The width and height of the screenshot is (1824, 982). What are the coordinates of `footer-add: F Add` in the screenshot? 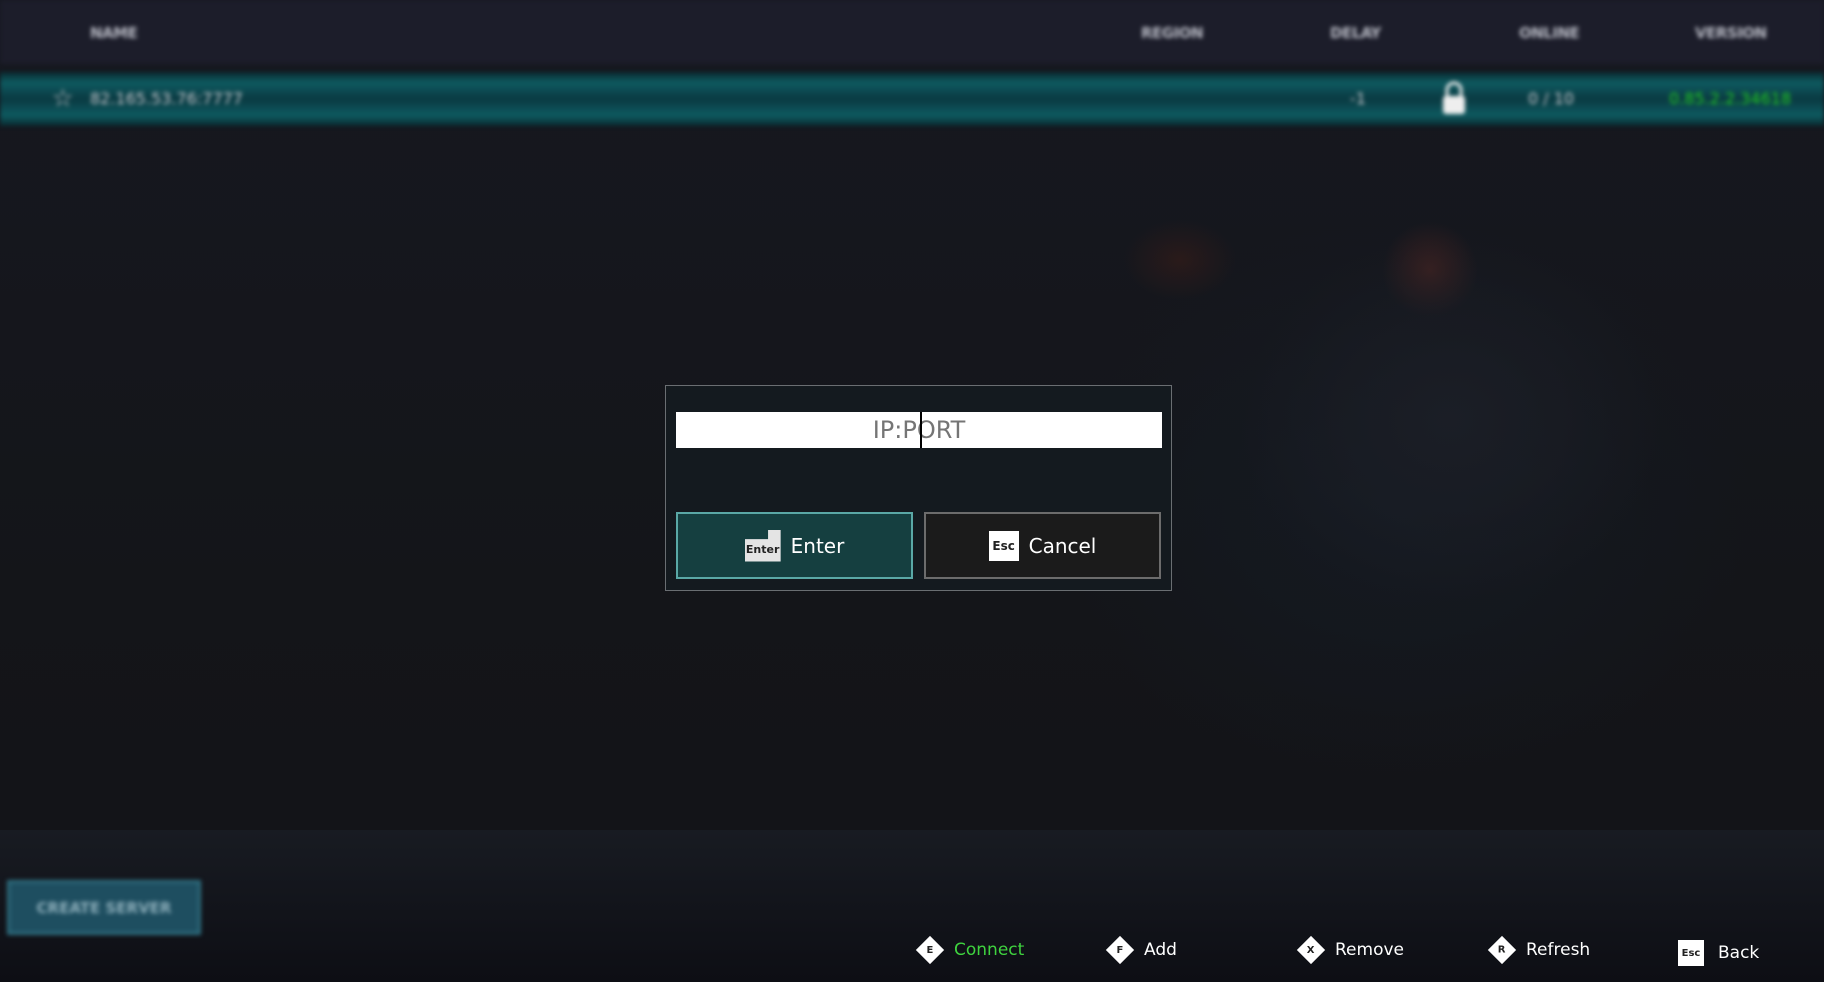 It's located at (1141, 950).